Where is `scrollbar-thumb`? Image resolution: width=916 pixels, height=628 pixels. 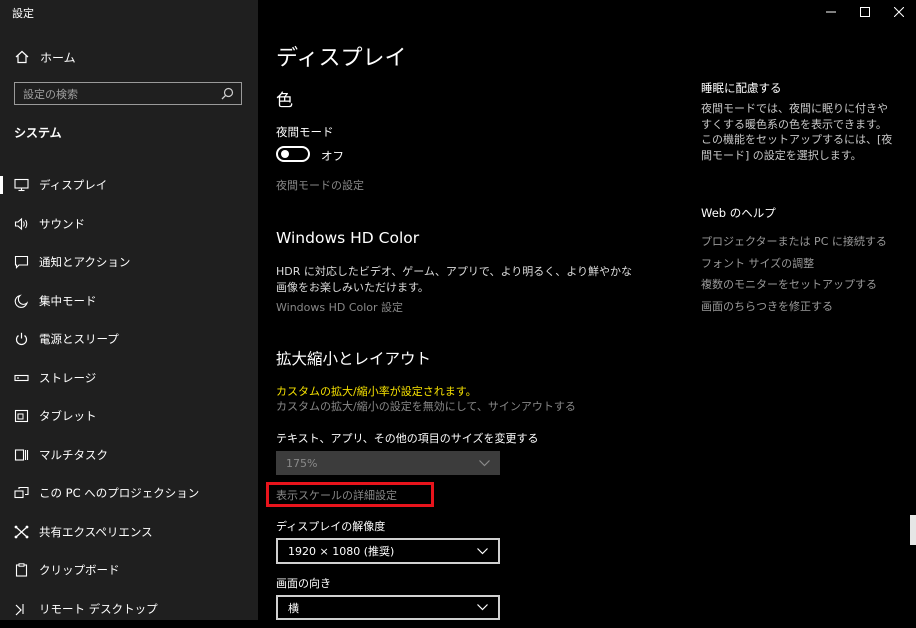
scrollbar-thumb is located at coordinates (913, 530).